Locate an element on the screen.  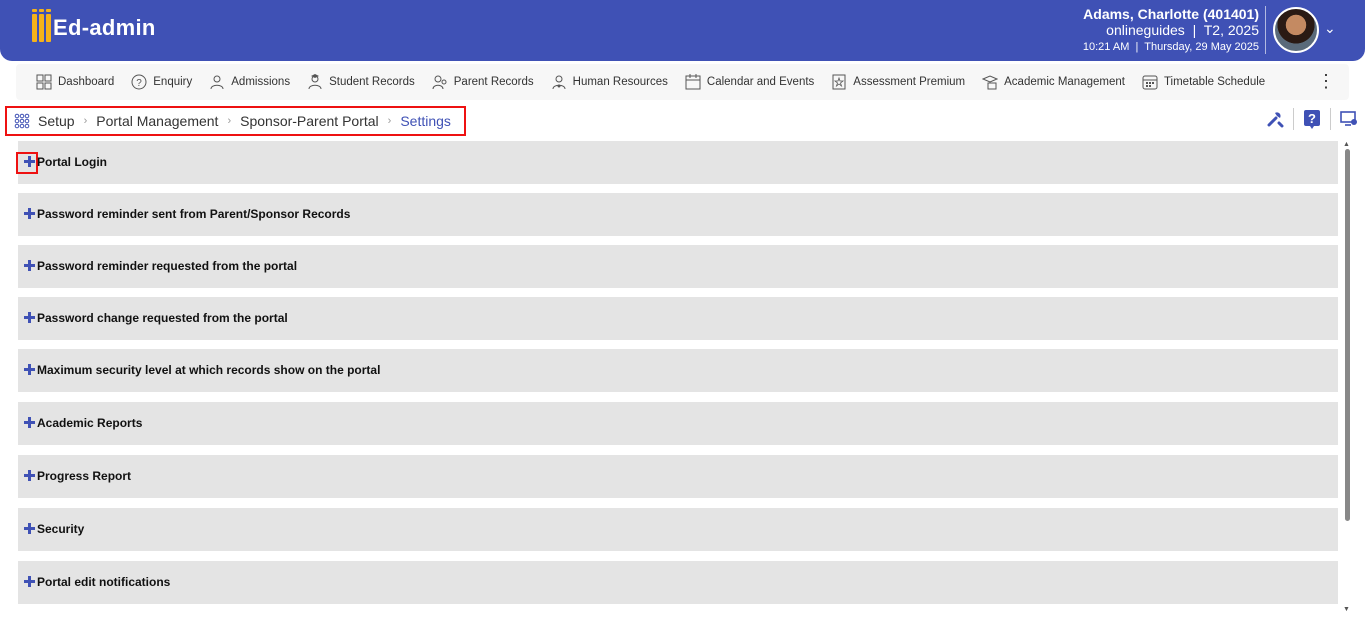
help-icon: ? is located at coordinates (1312, 119).